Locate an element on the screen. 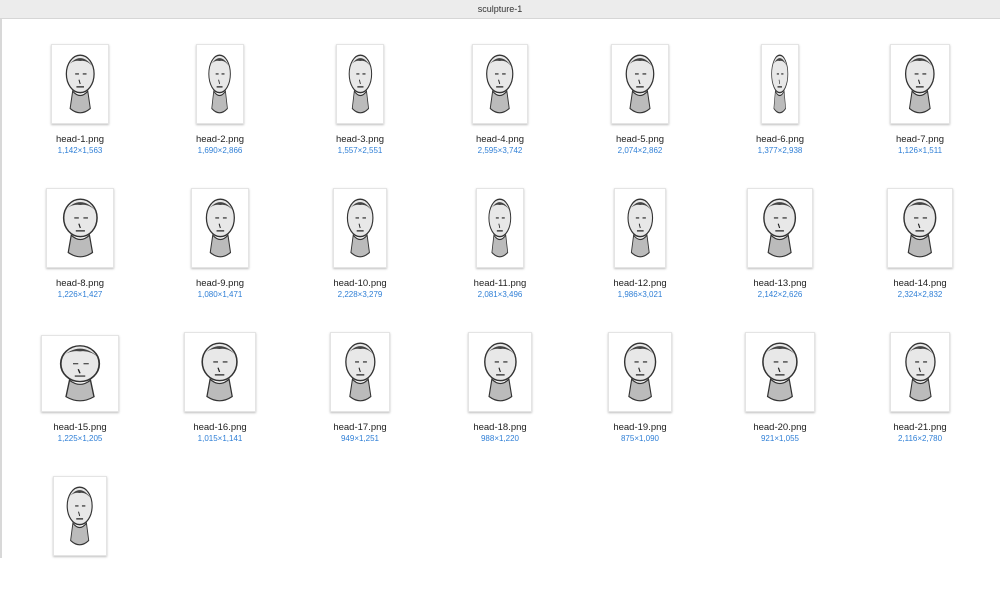 This screenshot has height=610, width=1000. file-item is located at coordinates (80, 540).